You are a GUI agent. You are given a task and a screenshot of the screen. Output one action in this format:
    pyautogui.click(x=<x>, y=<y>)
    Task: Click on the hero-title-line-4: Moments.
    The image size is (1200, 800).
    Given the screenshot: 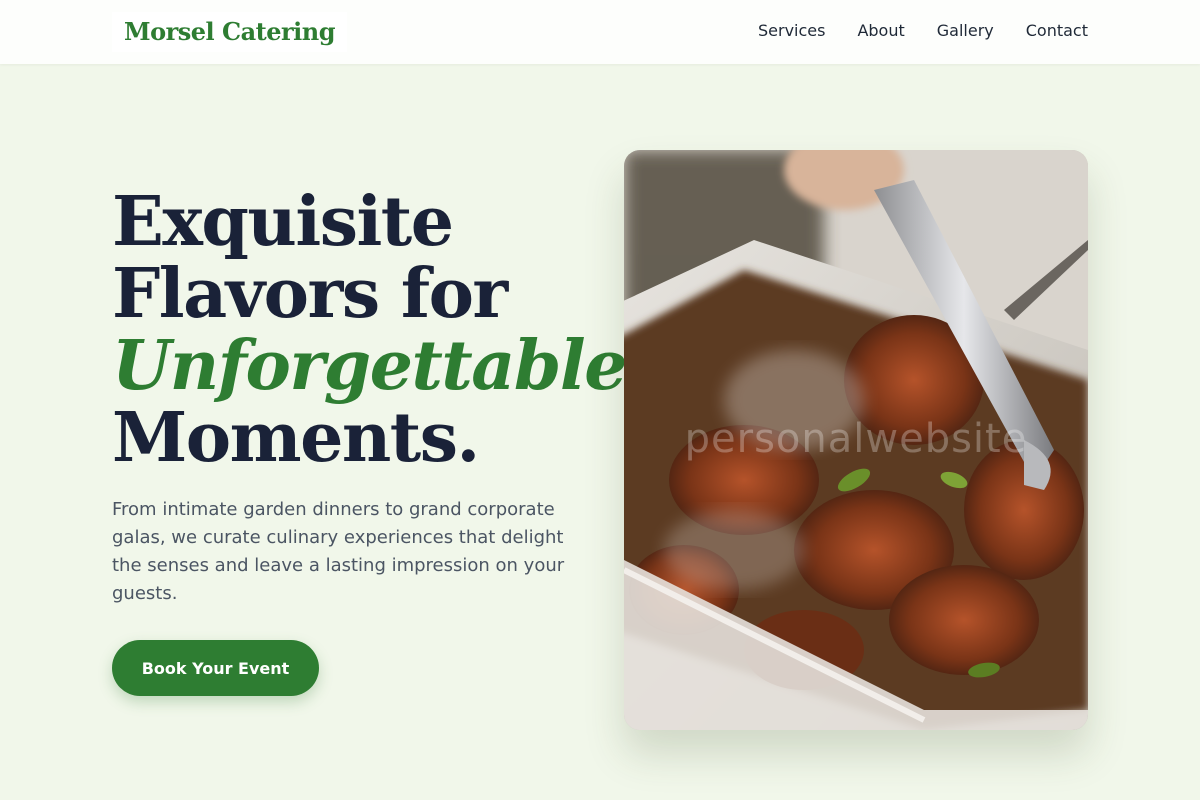 What is the action you would take?
    pyautogui.click(x=296, y=438)
    